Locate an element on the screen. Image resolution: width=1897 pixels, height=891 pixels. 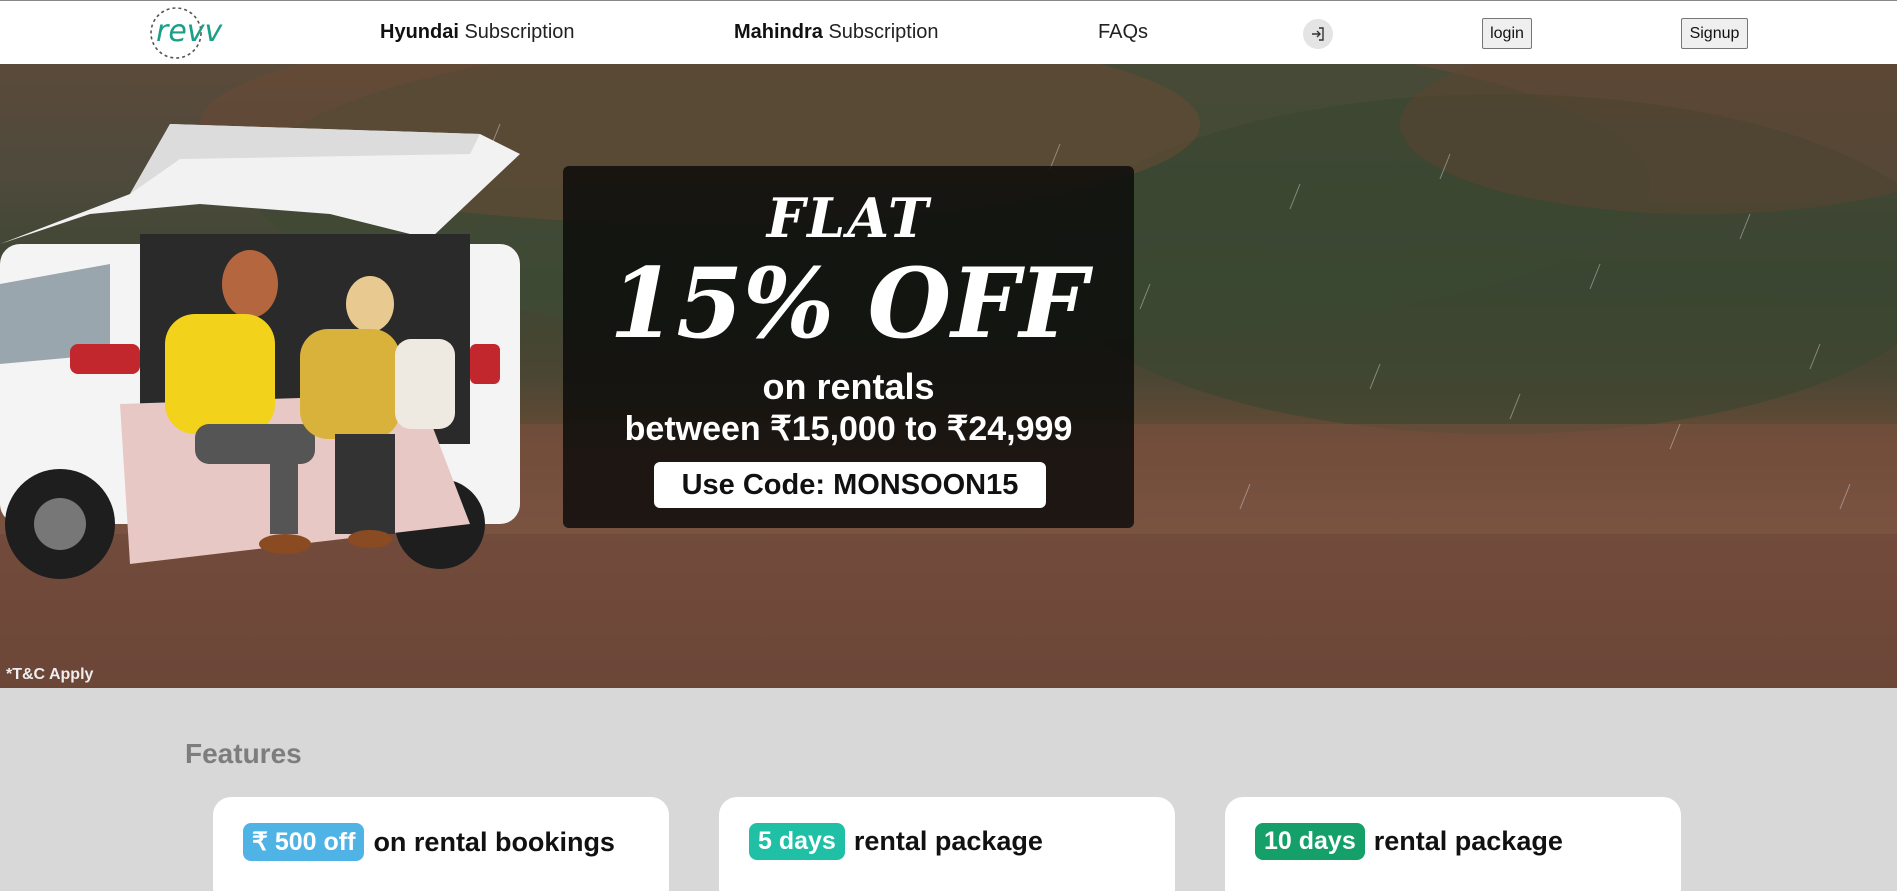
login-icon-button is located at coordinates (1318, 34).